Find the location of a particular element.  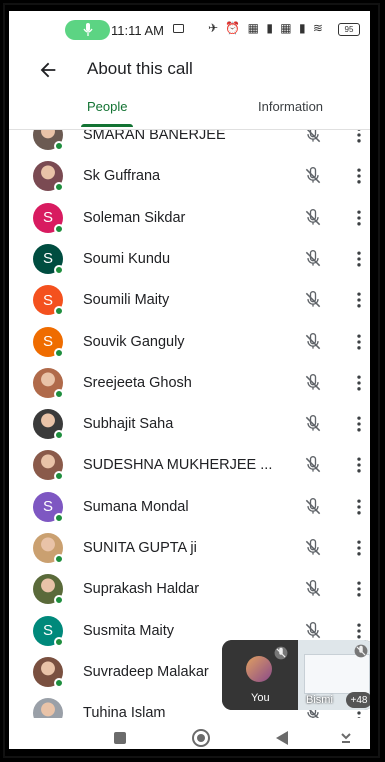

participant-row: SUNITA GUPTA ji is located at coordinates (189, 549).